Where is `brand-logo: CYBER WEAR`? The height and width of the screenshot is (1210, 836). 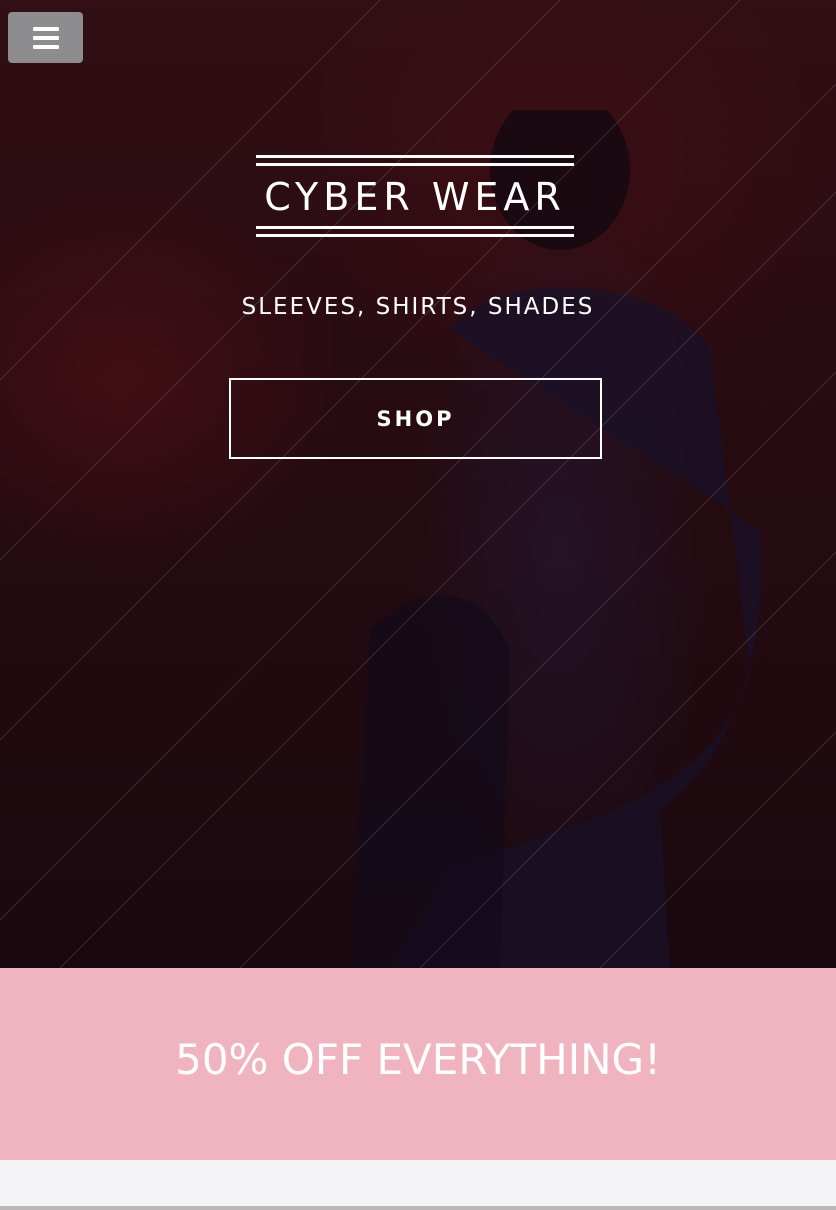 brand-logo: CYBER WEAR is located at coordinates (415, 196).